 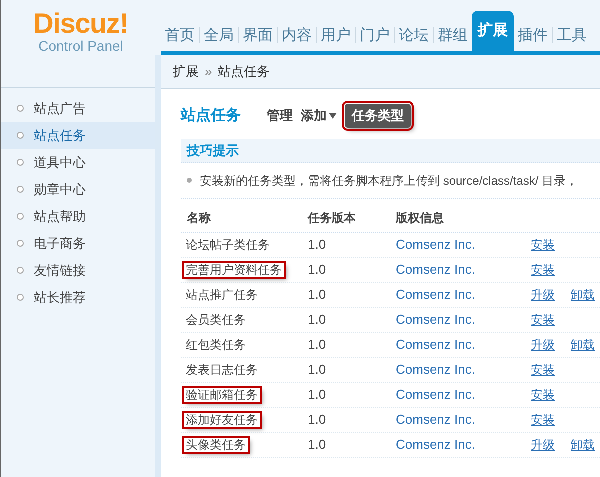 I want to click on nav-tab: 插件, so click(x=533, y=36).